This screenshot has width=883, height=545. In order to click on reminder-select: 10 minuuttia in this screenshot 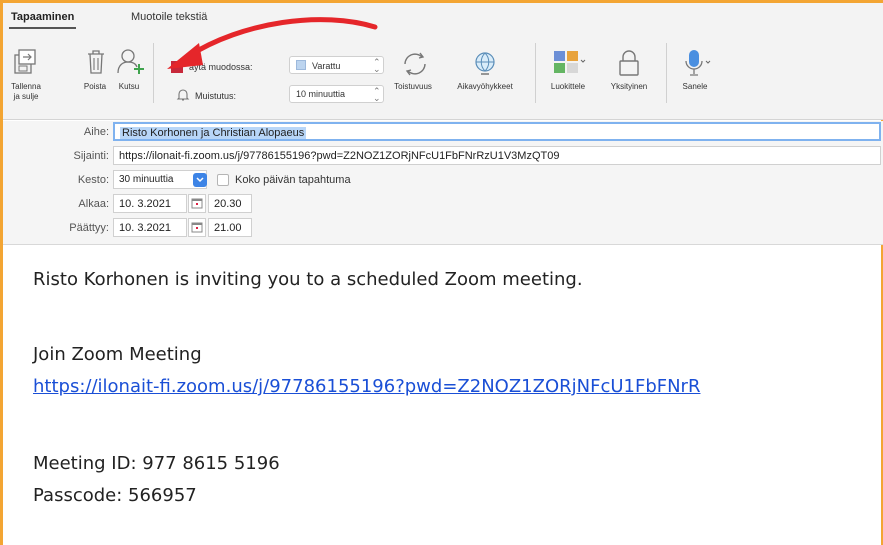, I will do `click(336, 94)`.